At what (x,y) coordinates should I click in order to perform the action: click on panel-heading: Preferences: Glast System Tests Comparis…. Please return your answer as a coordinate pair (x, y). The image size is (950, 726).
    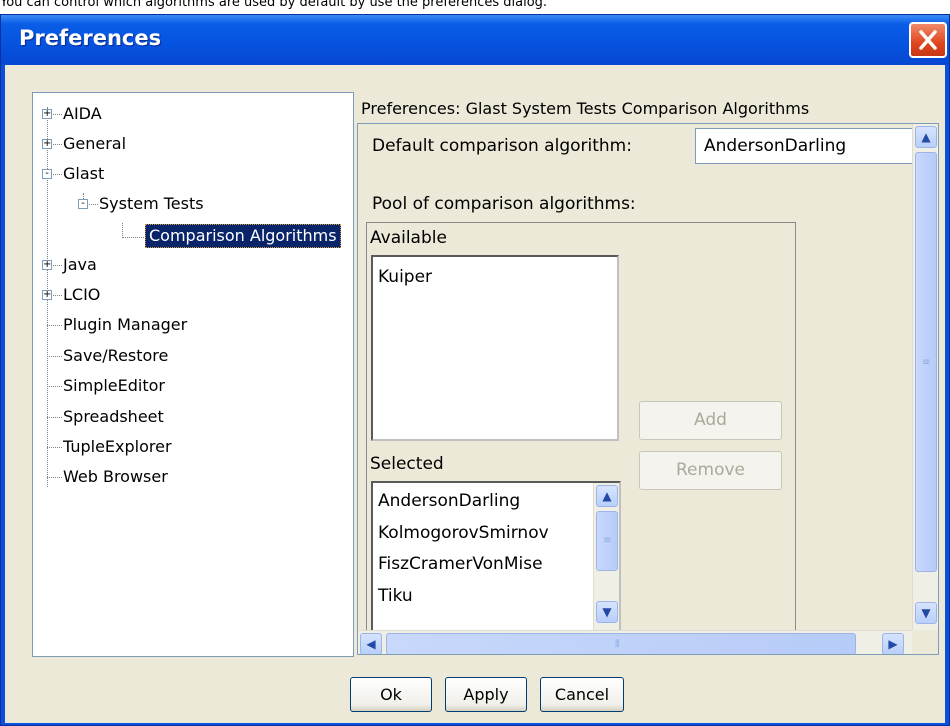
    Looking at the image, I should click on (585, 108).